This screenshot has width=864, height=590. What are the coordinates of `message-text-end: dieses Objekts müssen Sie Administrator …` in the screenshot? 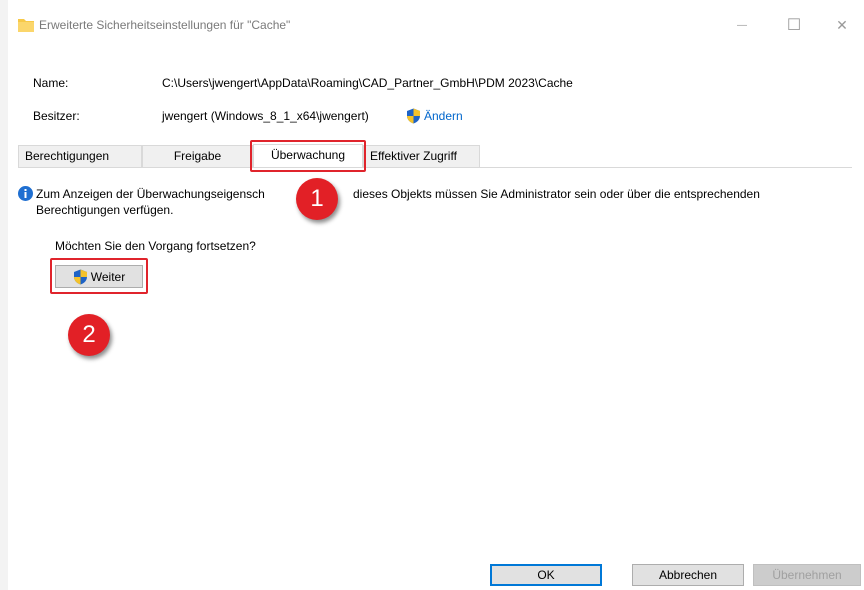 It's located at (556, 194).